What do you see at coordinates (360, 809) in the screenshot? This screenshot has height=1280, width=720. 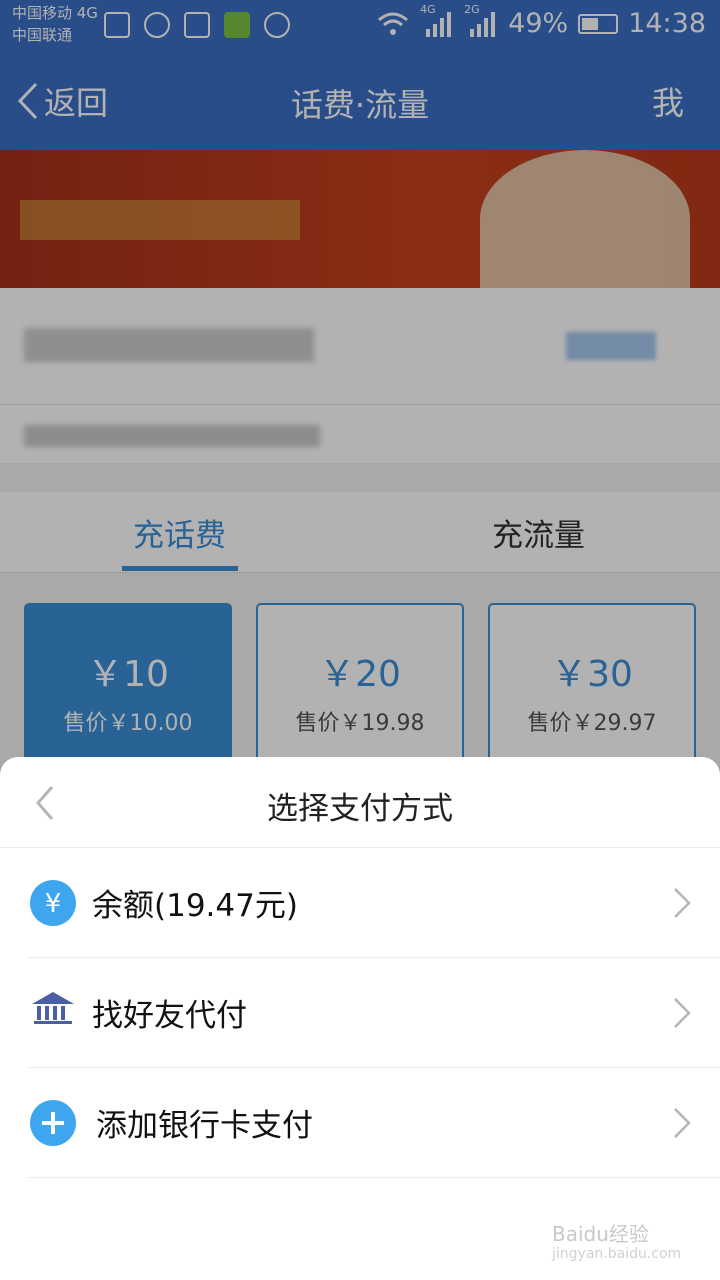 I see `sheet-title: 选择支付方式` at bounding box center [360, 809].